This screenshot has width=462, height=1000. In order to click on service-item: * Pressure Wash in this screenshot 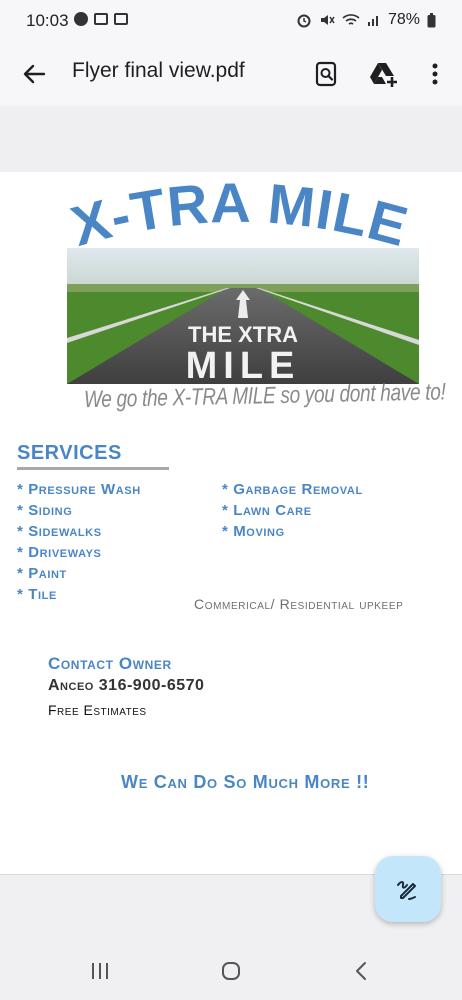, I will do `click(79, 489)`.